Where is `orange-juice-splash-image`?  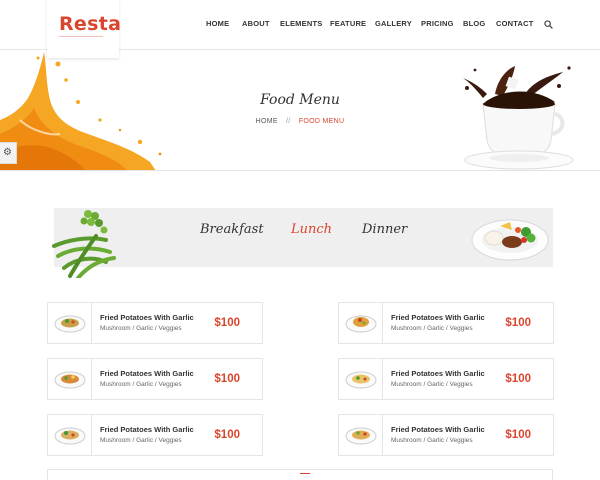 orange-juice-splash-image is located at coordinates (81, 111).